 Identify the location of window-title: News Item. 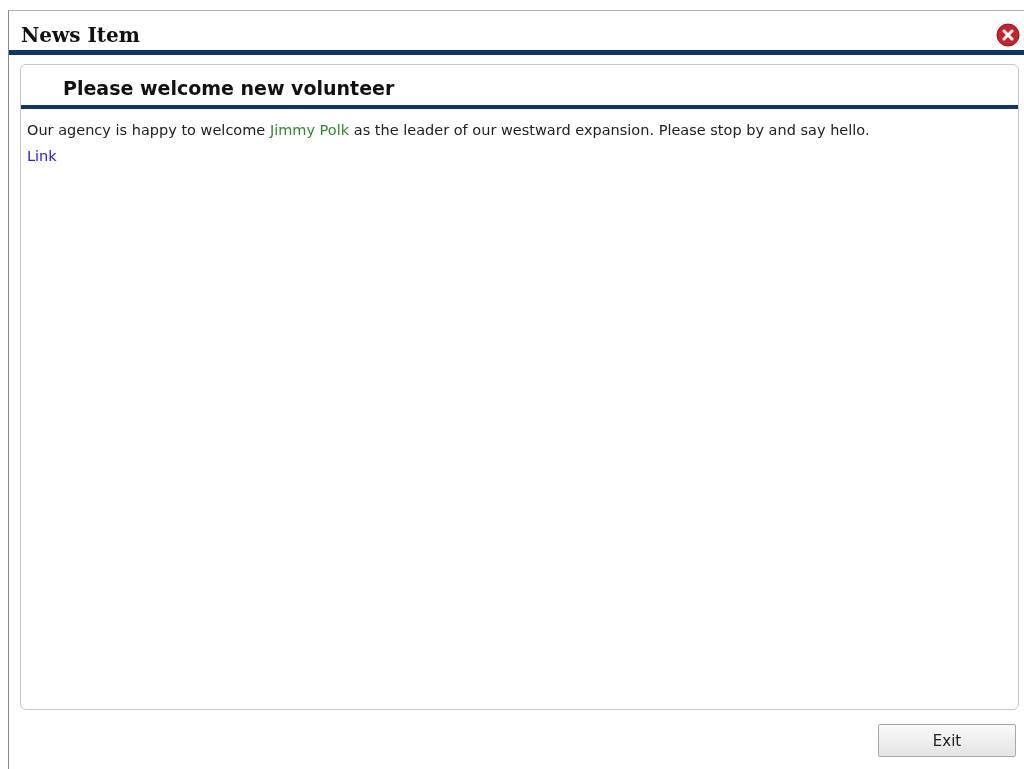
(80, 34).